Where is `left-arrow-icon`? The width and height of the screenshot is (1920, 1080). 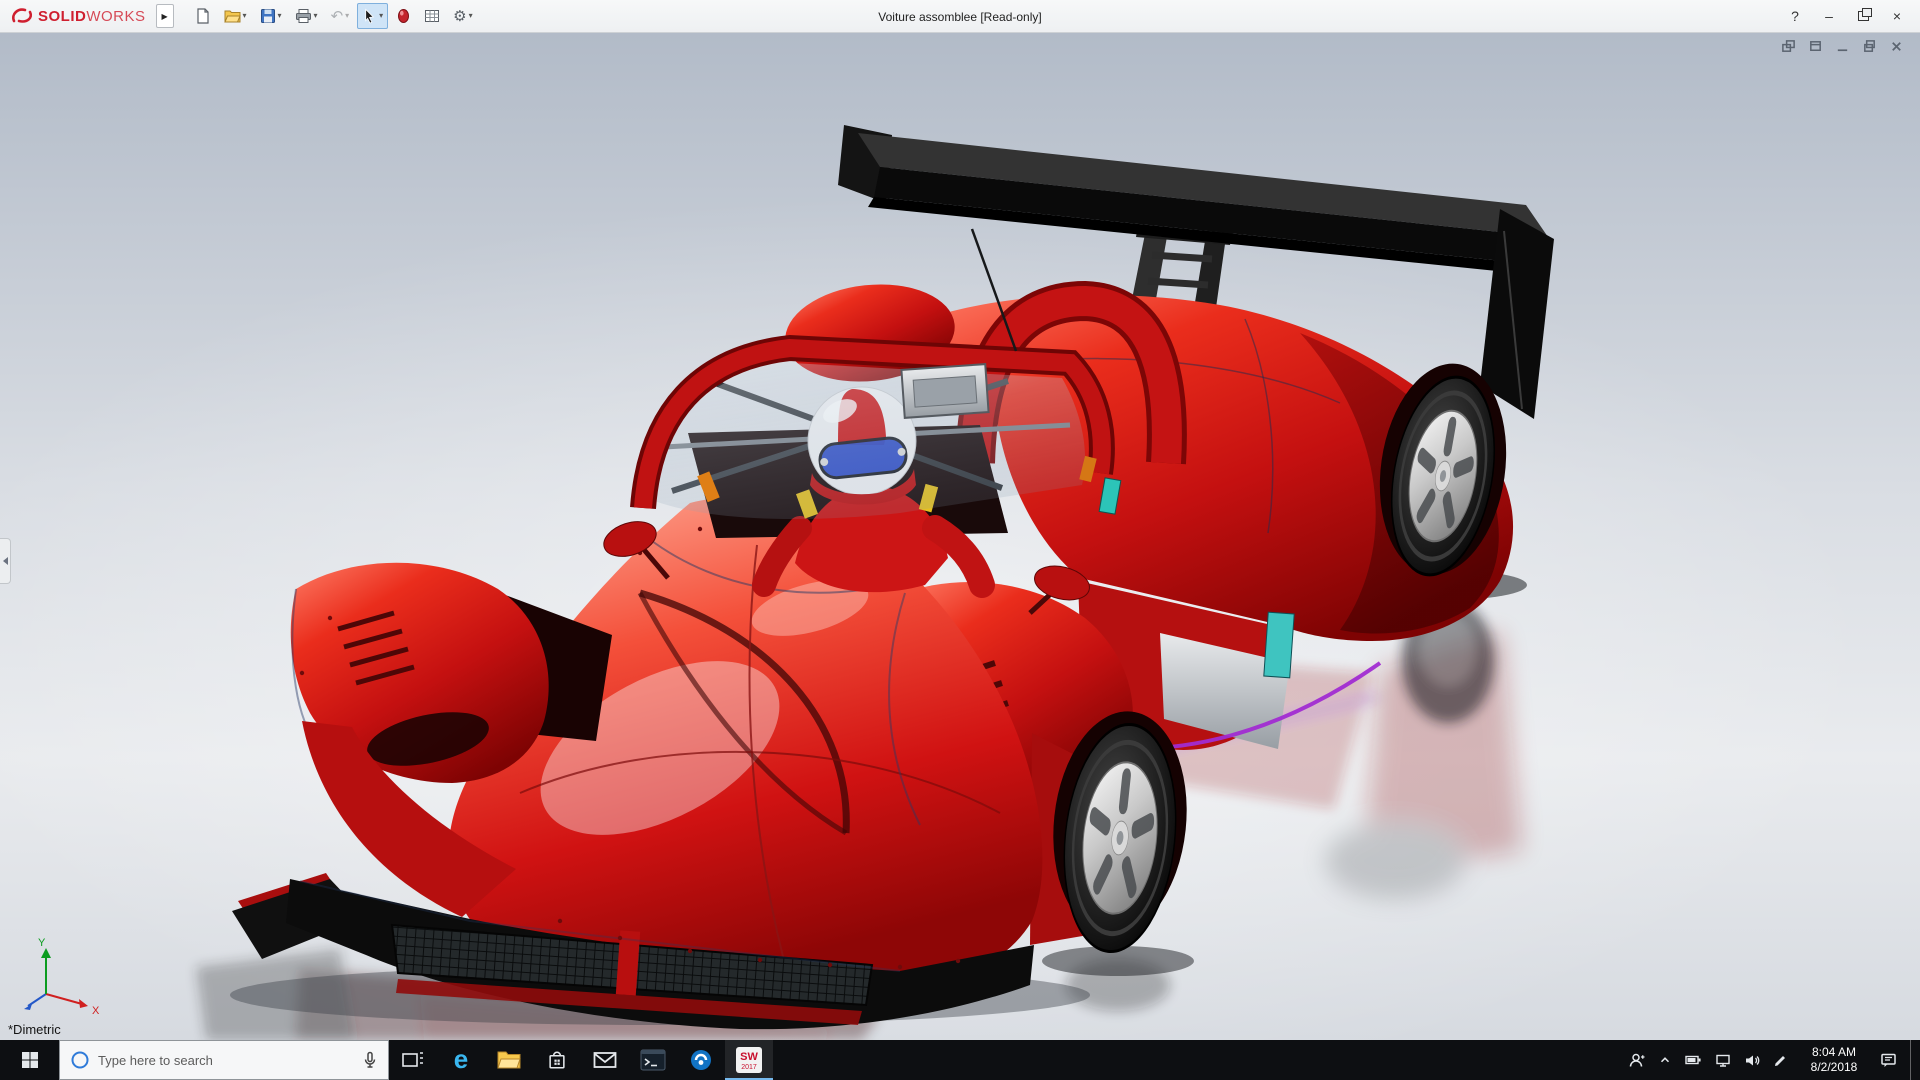
left-arrow-icon is located at coordinates (5, 561).